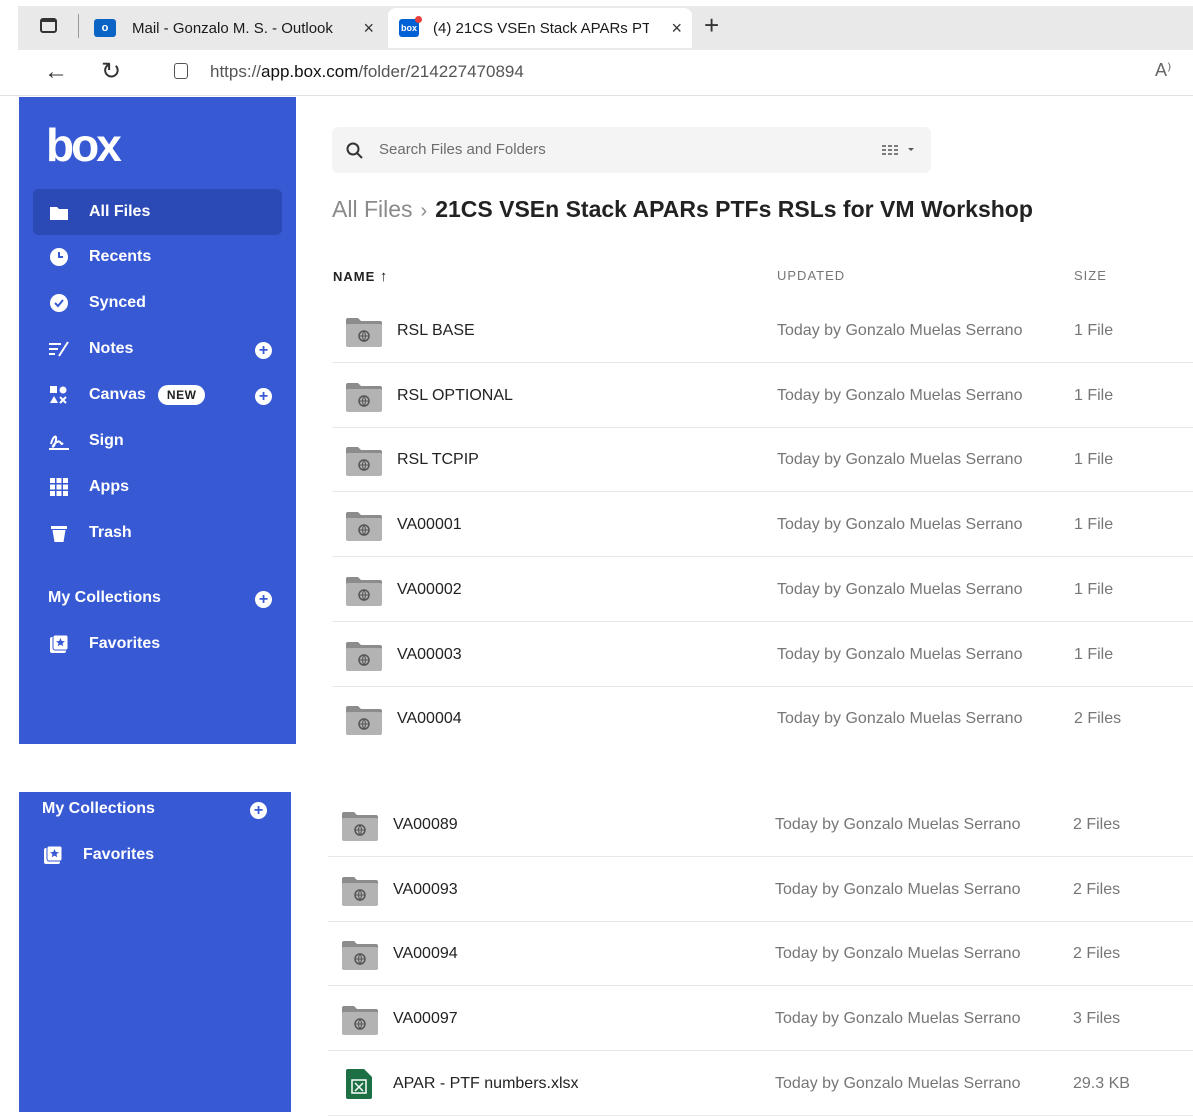 Image resolution: width=1193 pixels, height=1116 pixels. What do you see at coordinates (157, 441) in the screenshot?
I see `sidebar-item-sign: Sign` at bounding box center [157, 441].